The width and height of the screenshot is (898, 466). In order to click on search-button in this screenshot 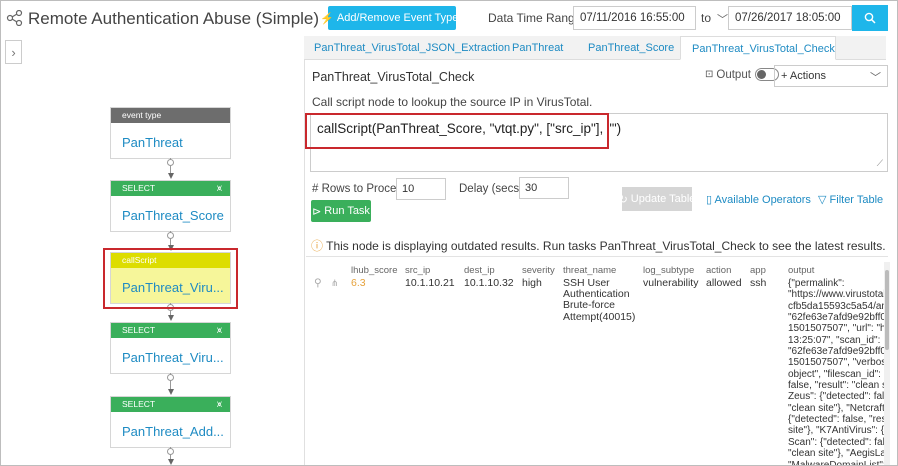, I will do `click(870, 18)`.